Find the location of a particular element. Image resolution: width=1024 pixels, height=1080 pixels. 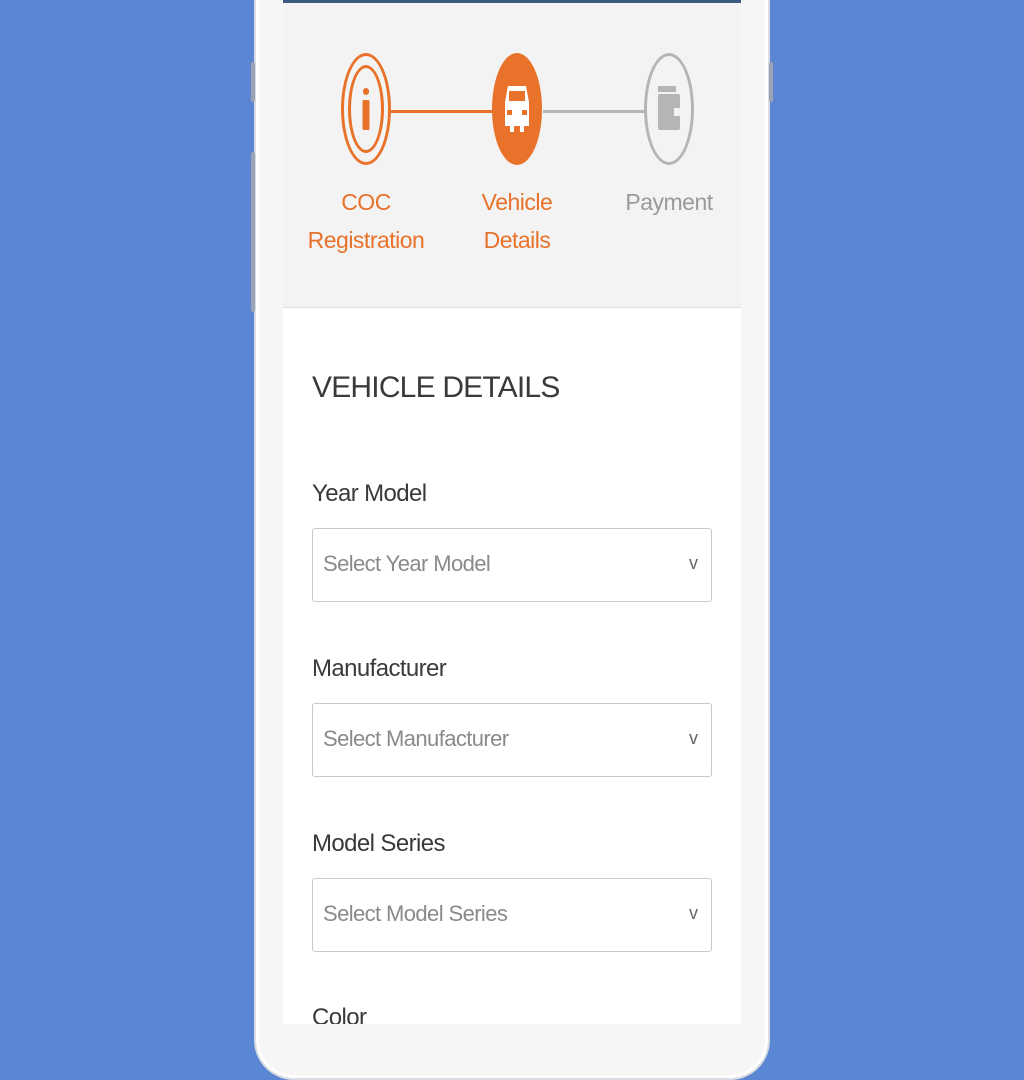

info-icon is located at coordinates (366, 109).